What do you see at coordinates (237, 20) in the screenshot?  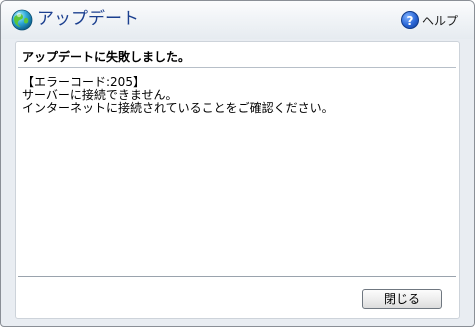 I see `title-bar: アップデート ? ヘルプ` at bounding box center [237, 20].